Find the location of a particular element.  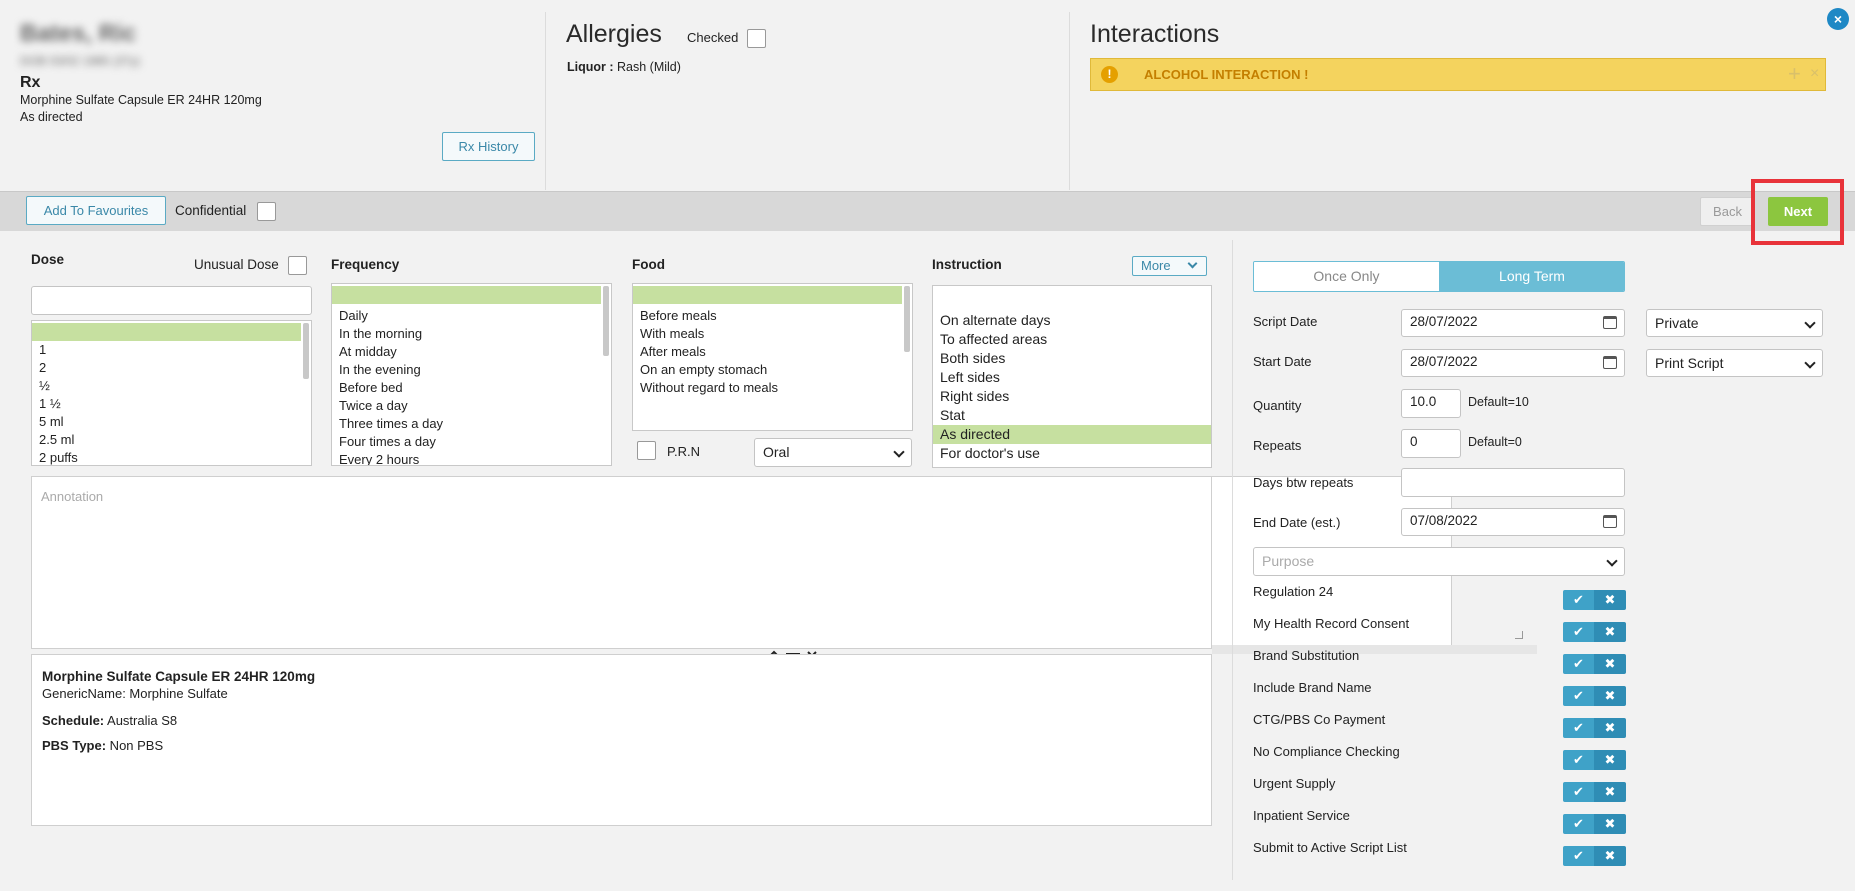

back-button: Back is located at coordinates (1727, 211).